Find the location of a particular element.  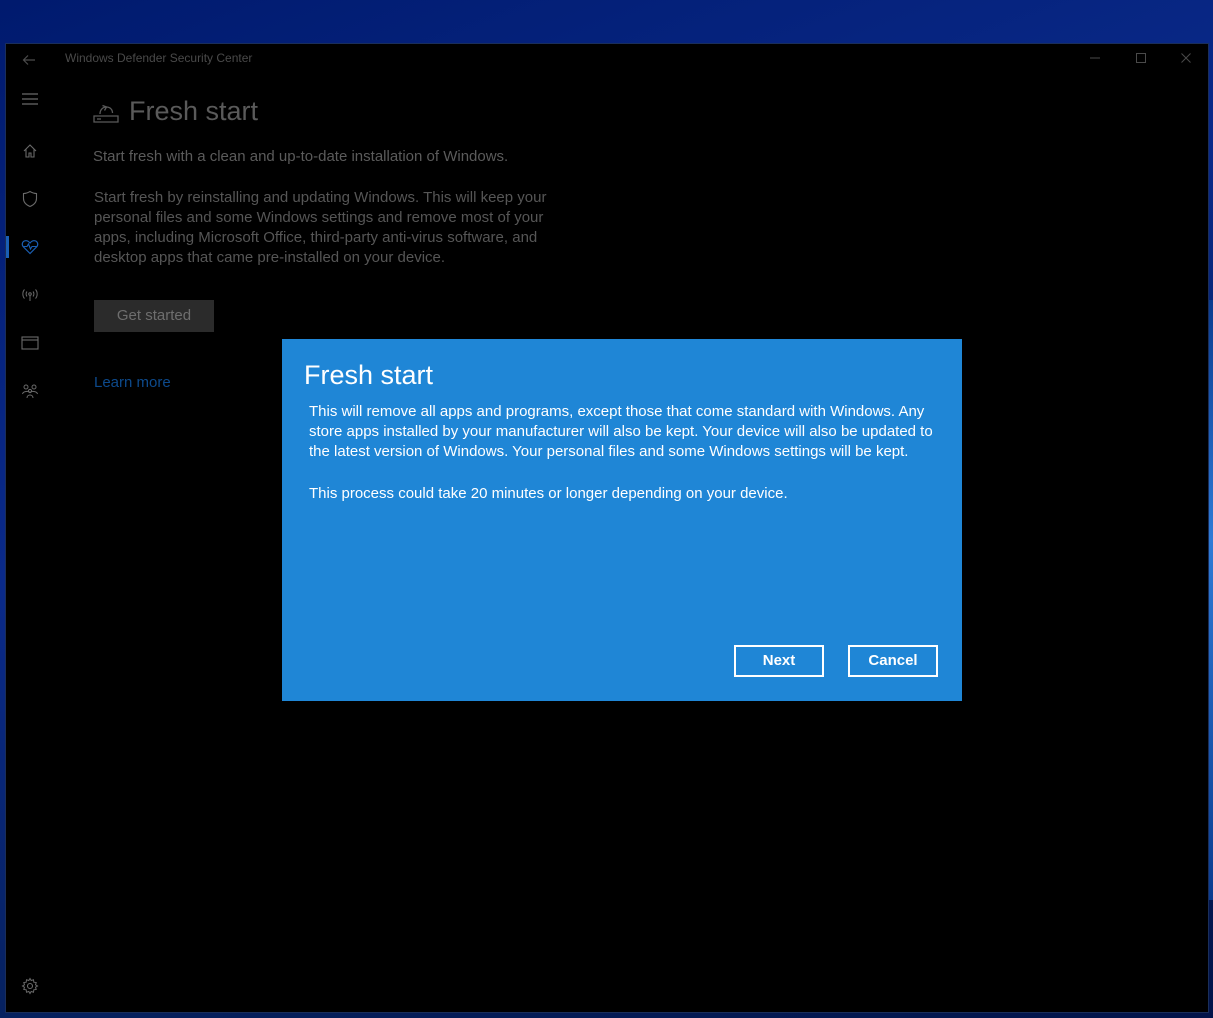

nav-menu-button is located at coordinates (30, 99).